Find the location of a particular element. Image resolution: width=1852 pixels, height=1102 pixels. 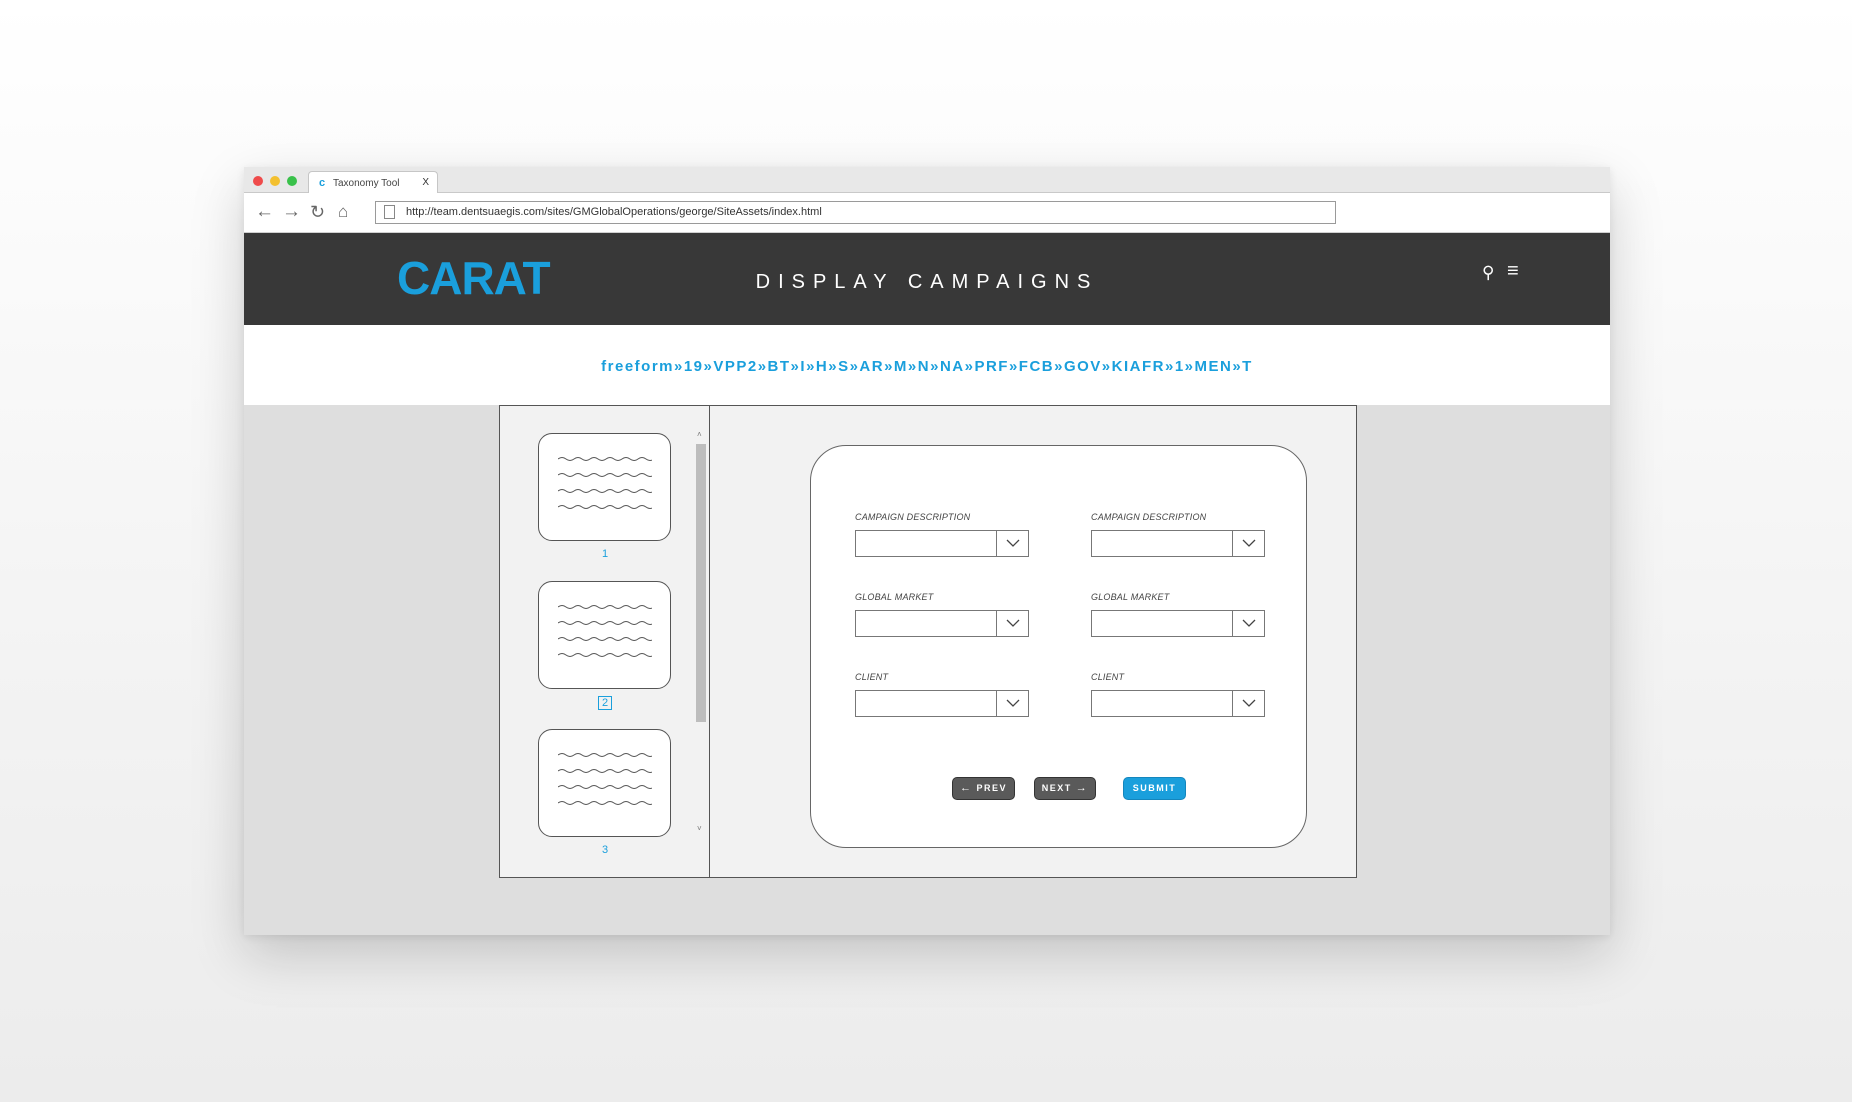

submit-button: SUBMIT is located at coordinates (1154, 788).